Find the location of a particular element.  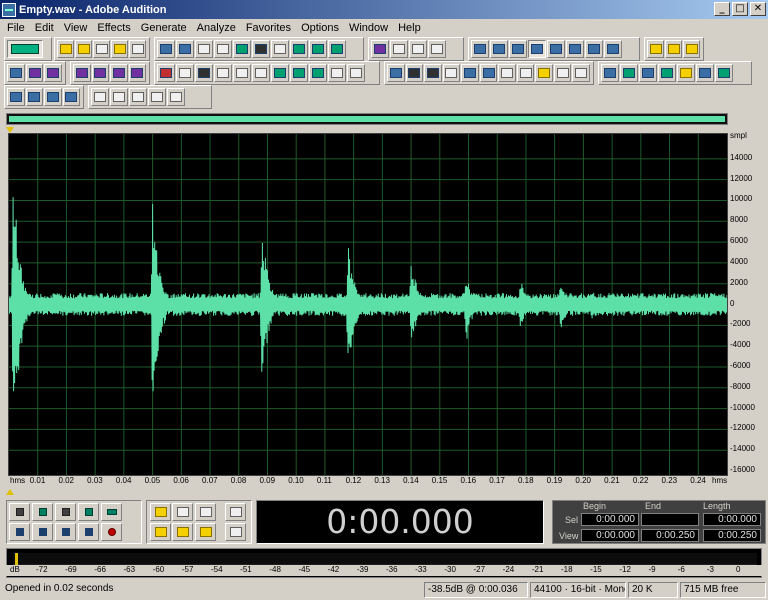

envelope-button is located at coordinates (280, 73).